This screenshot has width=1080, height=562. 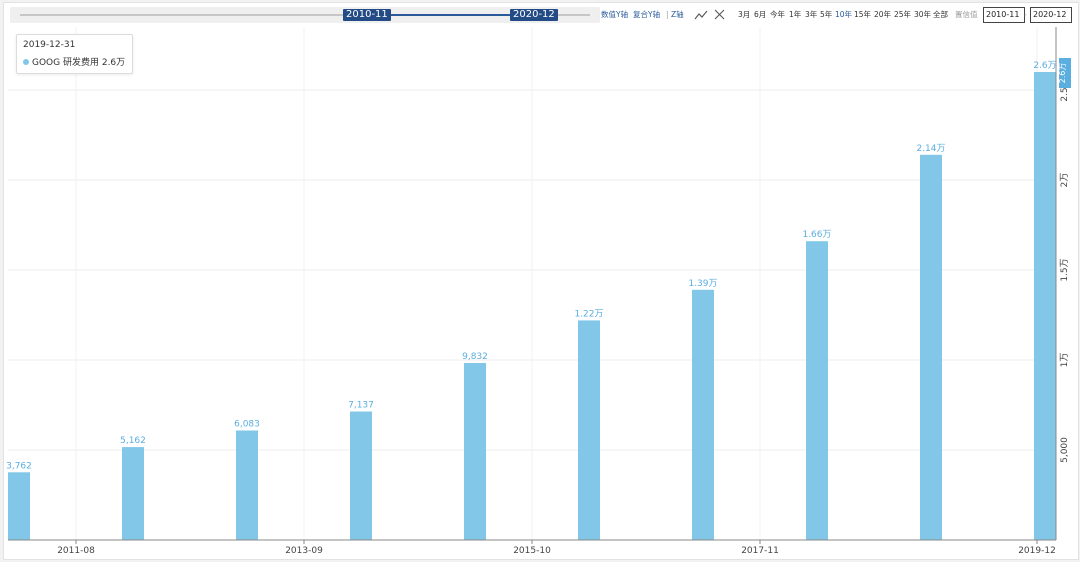 What do you see at coordinates (1065, 360) in the screenshot?
I see `y-tick-label: 1万` at bounding box center [1065, 360].